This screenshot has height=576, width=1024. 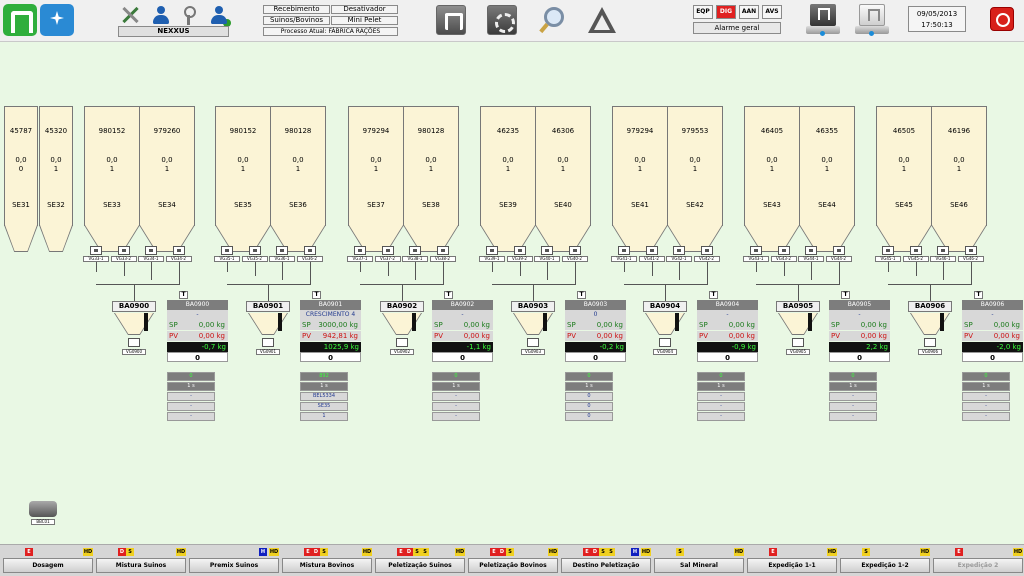 I want to click on silo-se36: 980128 0,0 1 SE36, so click(x=298, y=179).